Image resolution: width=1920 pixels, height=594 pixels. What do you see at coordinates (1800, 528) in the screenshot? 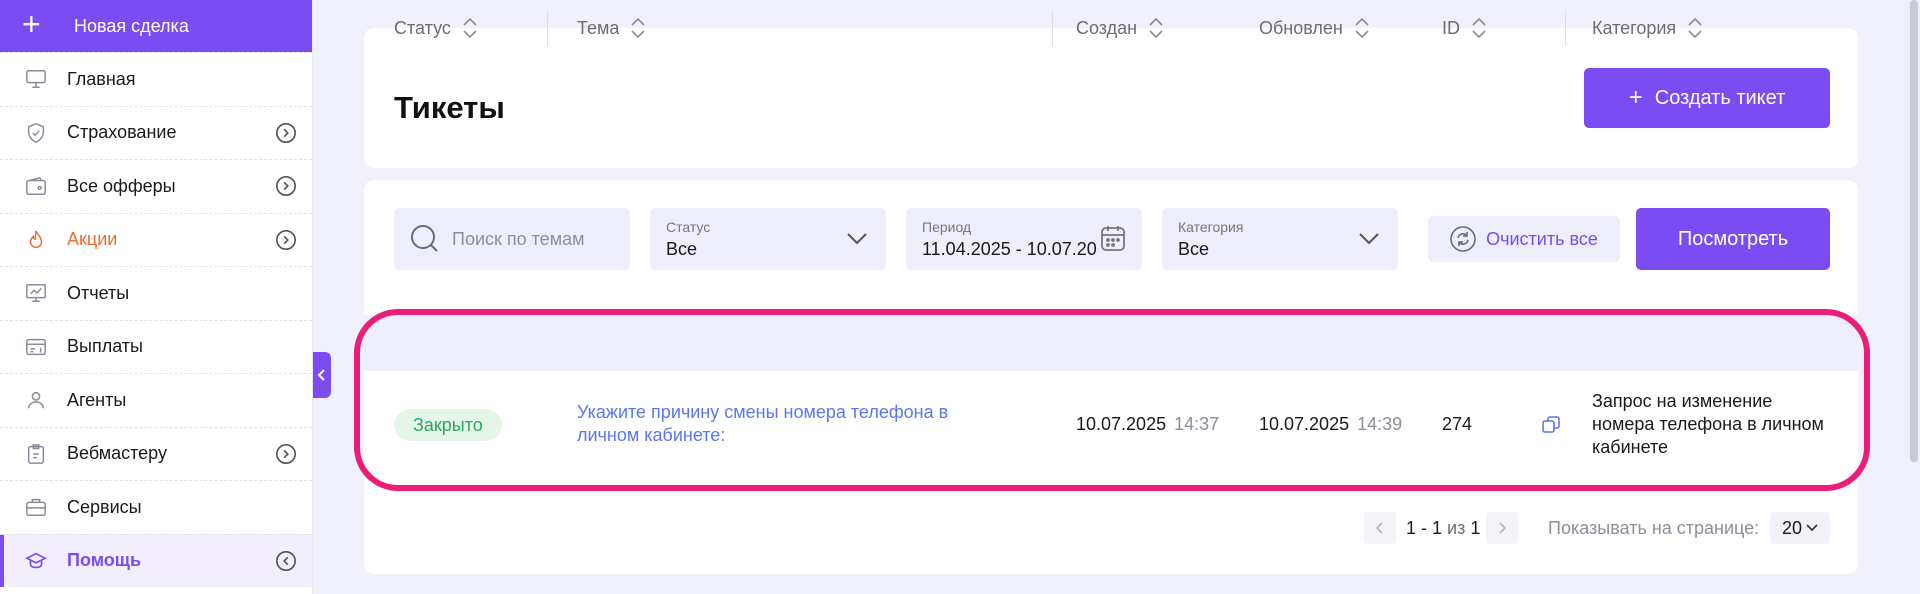
I see `per-page-select: 20` at bounding box center [1800, 528].